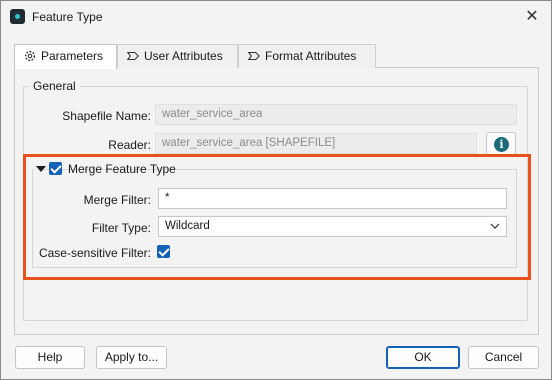  Describe the element at coordinates (532, 17) in the screenshot. I see `close-icon: ✕` at that location.